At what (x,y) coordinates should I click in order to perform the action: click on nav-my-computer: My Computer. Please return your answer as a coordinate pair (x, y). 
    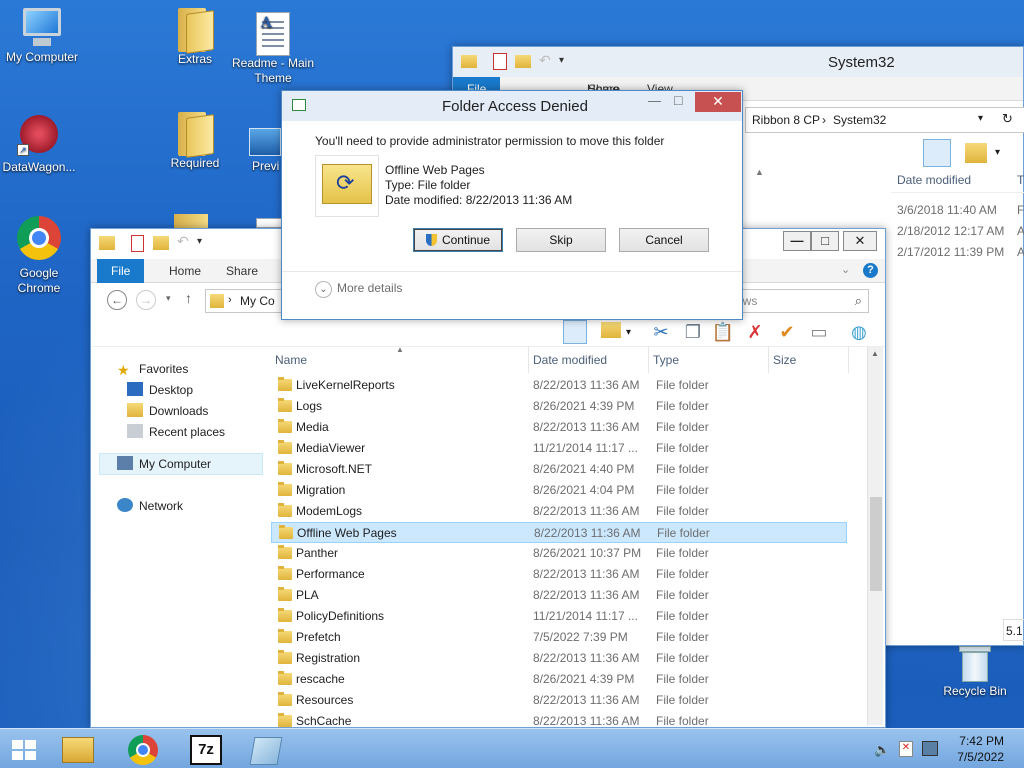
    Looking at the image, I should click on (164, 464).